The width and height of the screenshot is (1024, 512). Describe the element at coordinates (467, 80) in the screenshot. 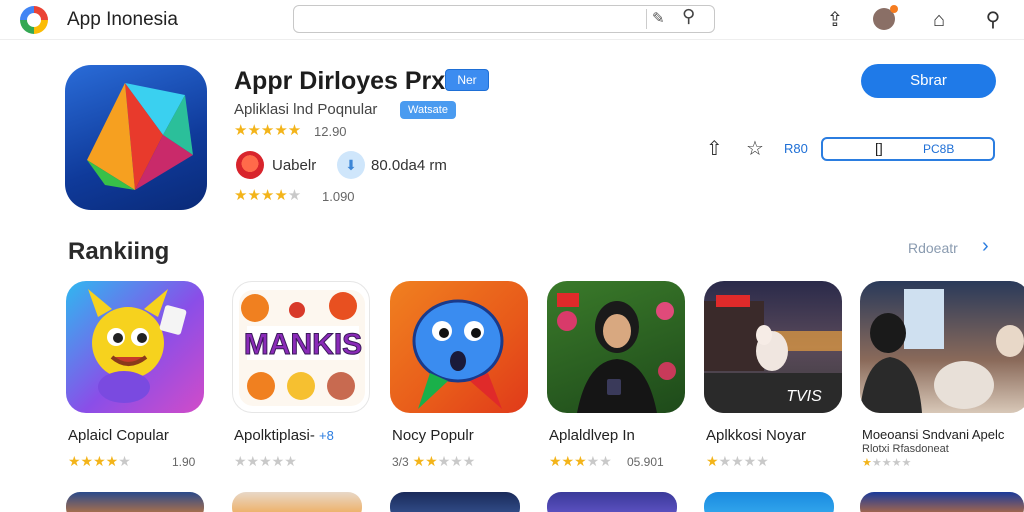

I see `new-badge: Ner` at that location.